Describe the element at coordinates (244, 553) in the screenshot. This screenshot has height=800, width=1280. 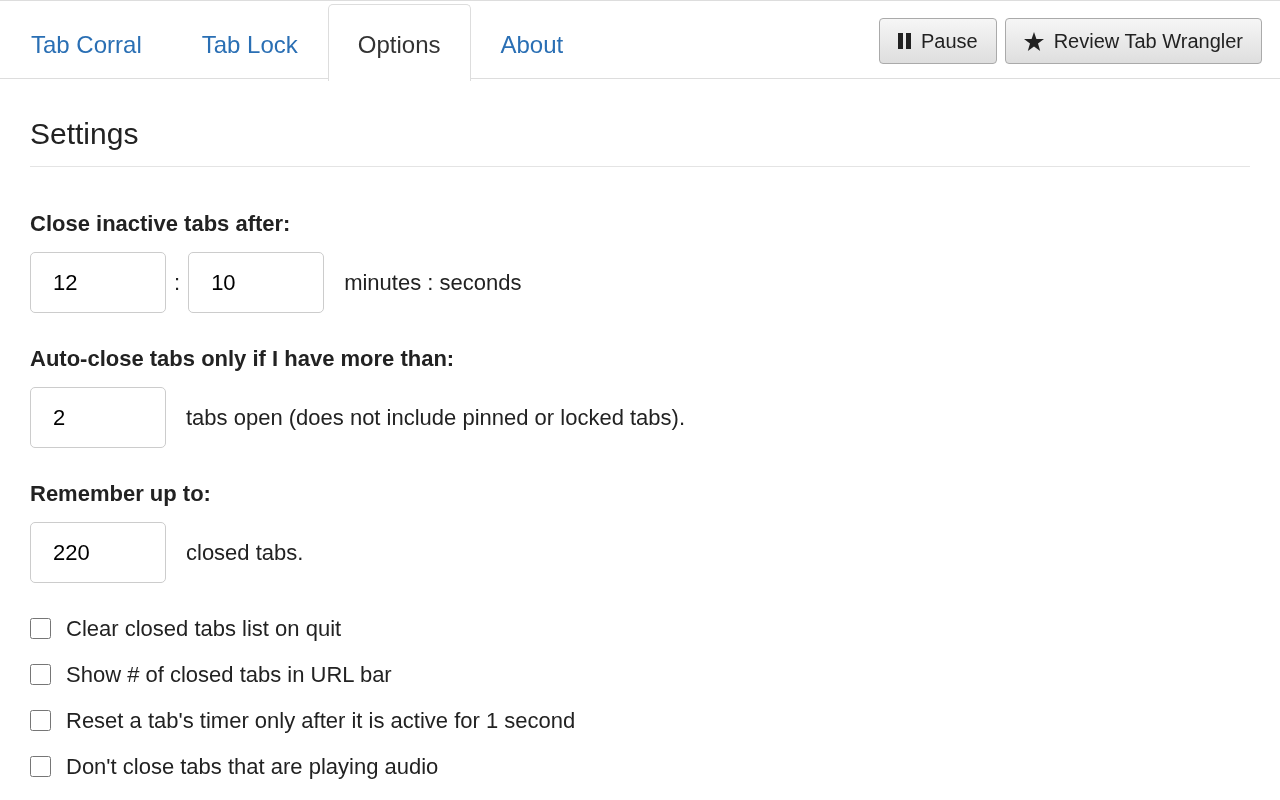
I see `suffix-text: closed tabs.` at that location.